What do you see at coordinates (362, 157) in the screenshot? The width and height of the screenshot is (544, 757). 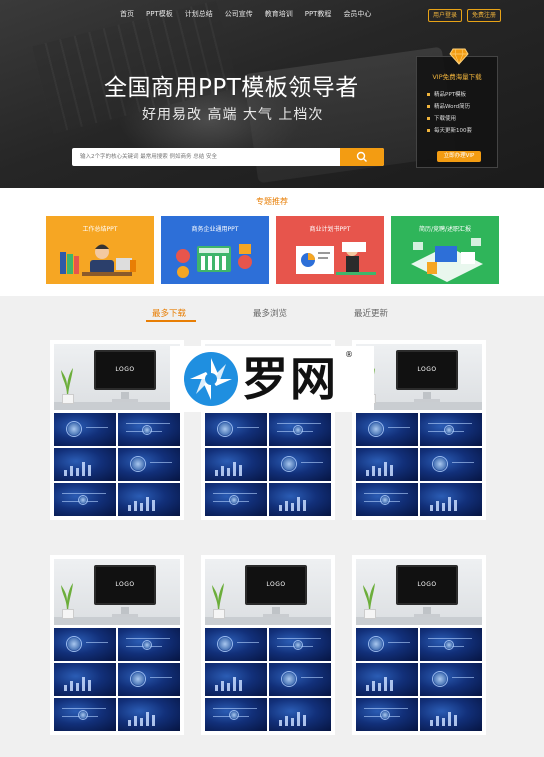 I see `search-button` at bounding box center [362, 157].